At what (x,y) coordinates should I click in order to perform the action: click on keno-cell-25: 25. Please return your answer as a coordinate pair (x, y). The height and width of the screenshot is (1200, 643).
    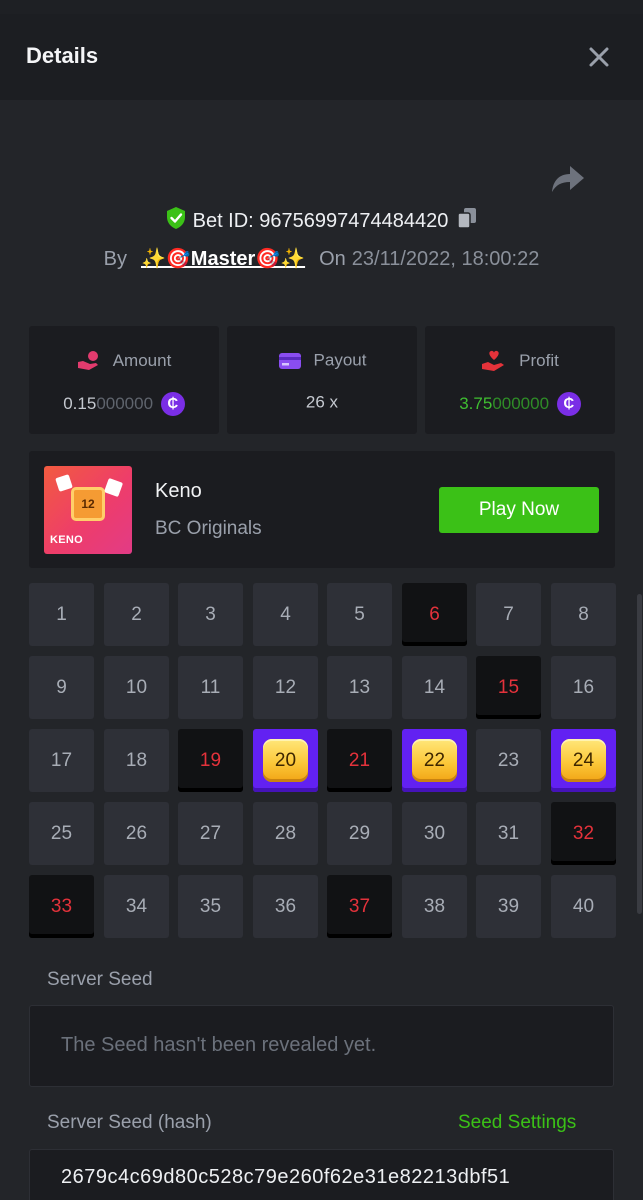
    Looking at the image, I should click on (61, 833).